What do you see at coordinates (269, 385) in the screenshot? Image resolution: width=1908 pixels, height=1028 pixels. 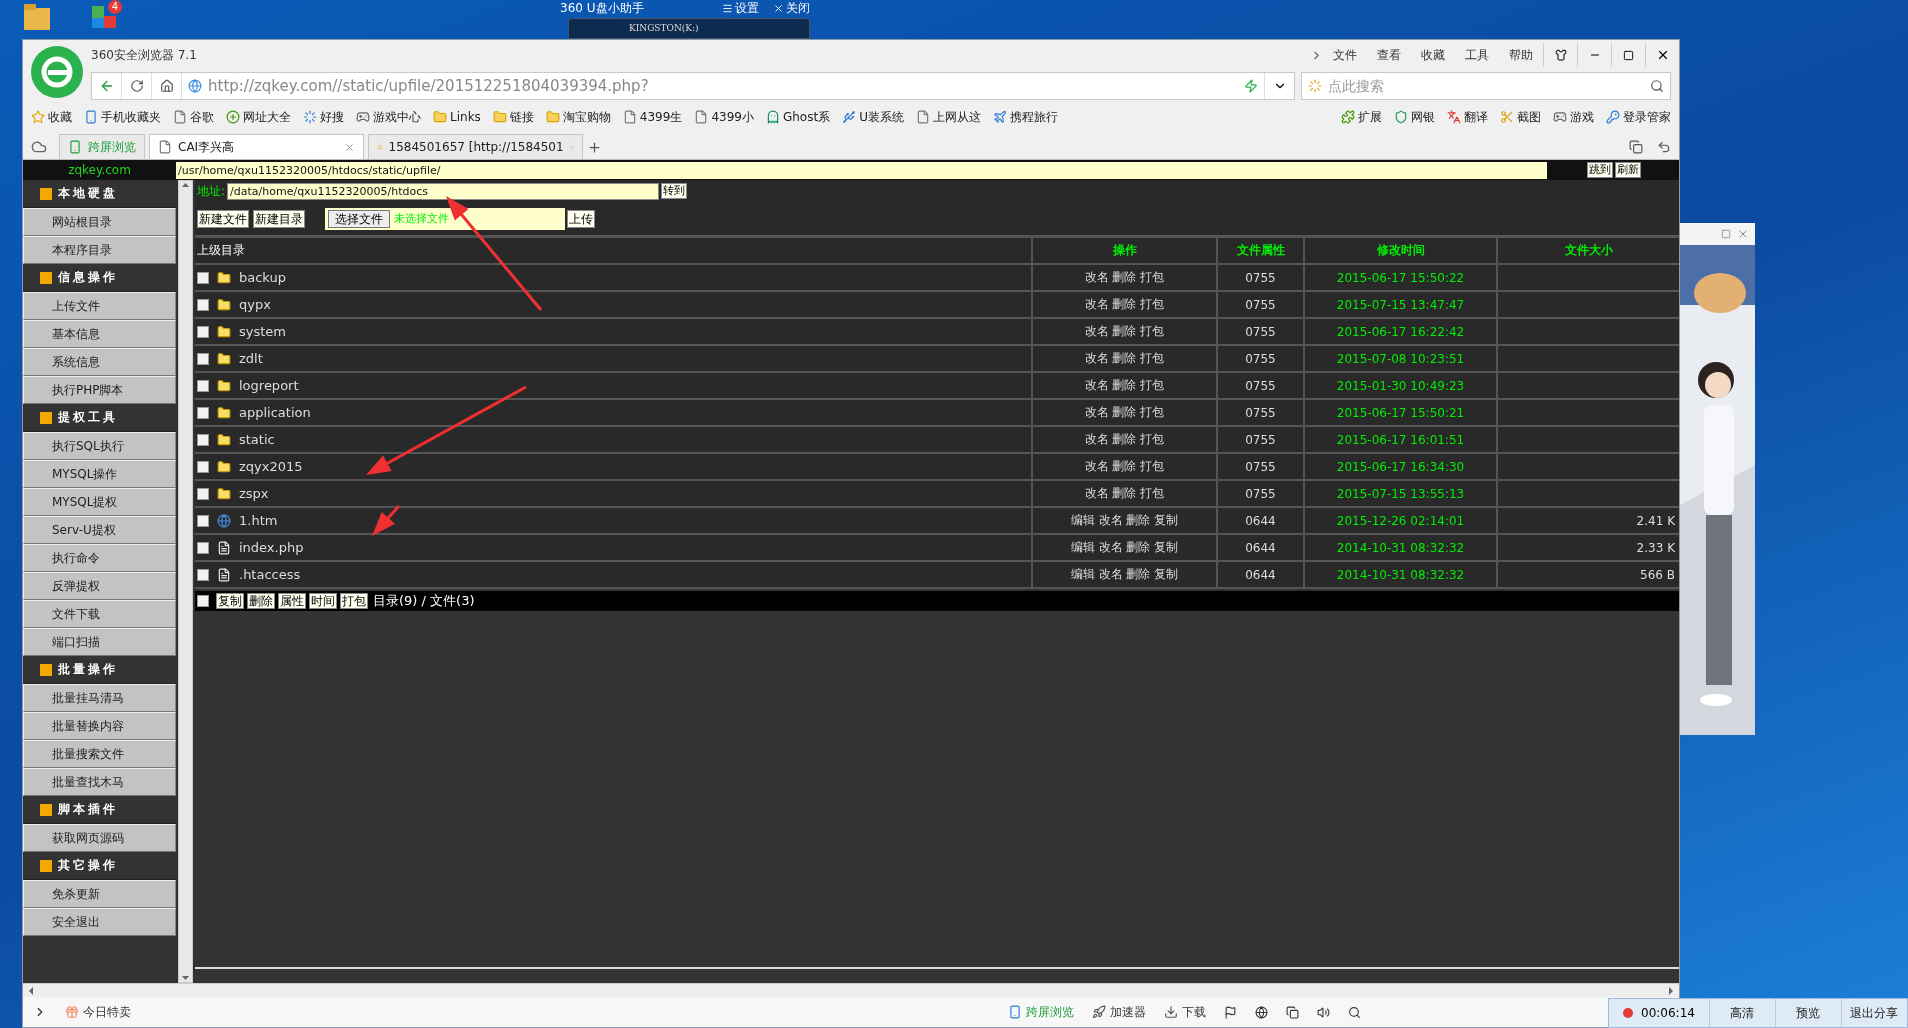 I see `file-link: logreport` at bounding box center [269, 385].